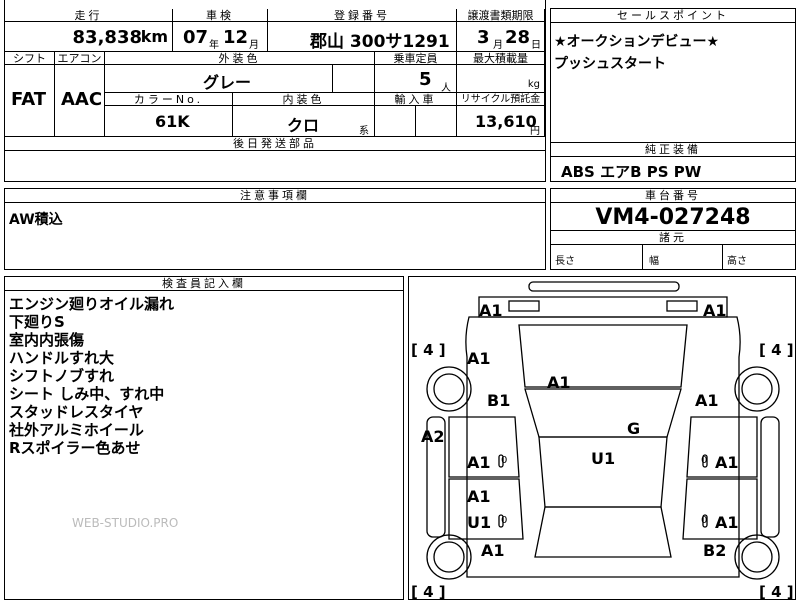 This screenshot has height=600, width=800. What do you see at coordinates (673, 196) in the screenshot?
I see `chassis-header: 車台番号` at bounding box center [673, 196].